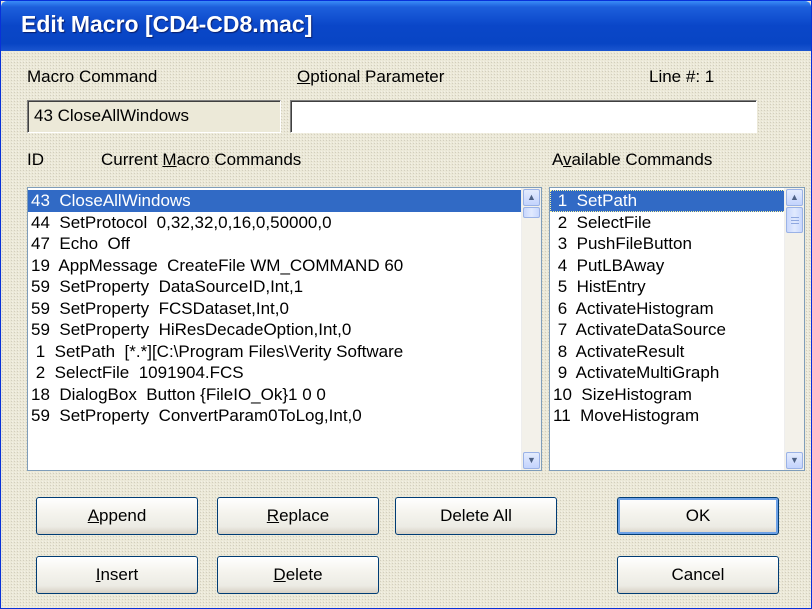 This screenshot has width=812, height=609. What do you see at coordinates (35, 159) in the screenshot?
I see `id-column-label: ID` at bounding box center [35, 159].